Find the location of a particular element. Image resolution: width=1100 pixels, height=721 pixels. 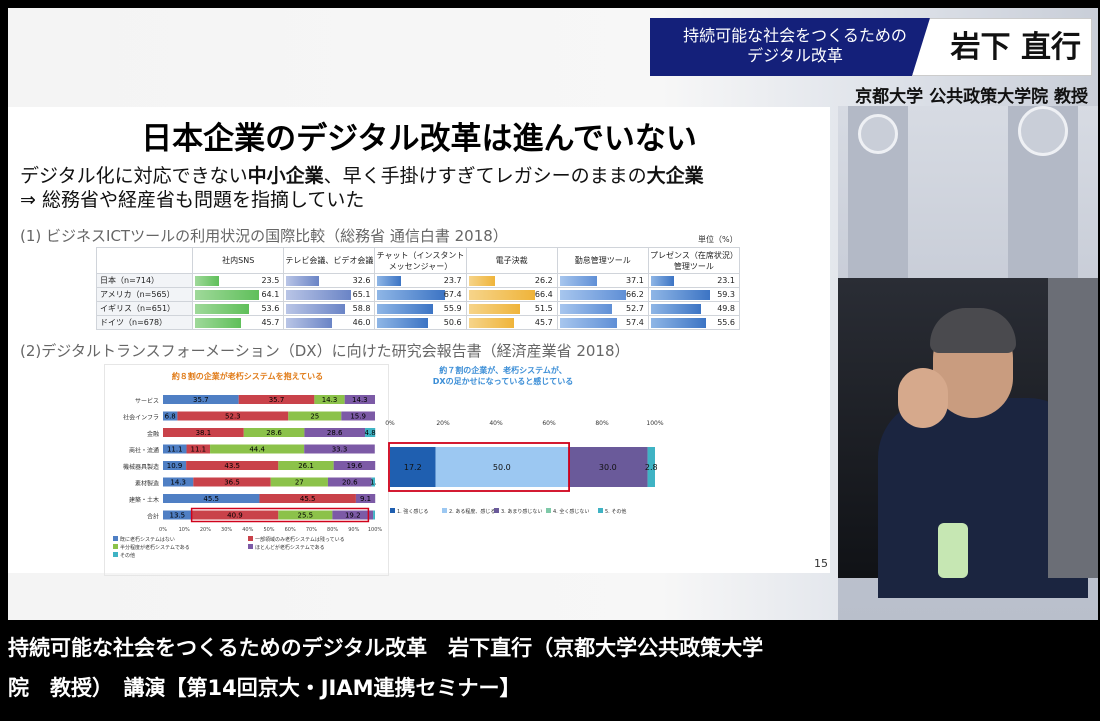

table-cell: 57.4 is located at coordinates (602, 322).